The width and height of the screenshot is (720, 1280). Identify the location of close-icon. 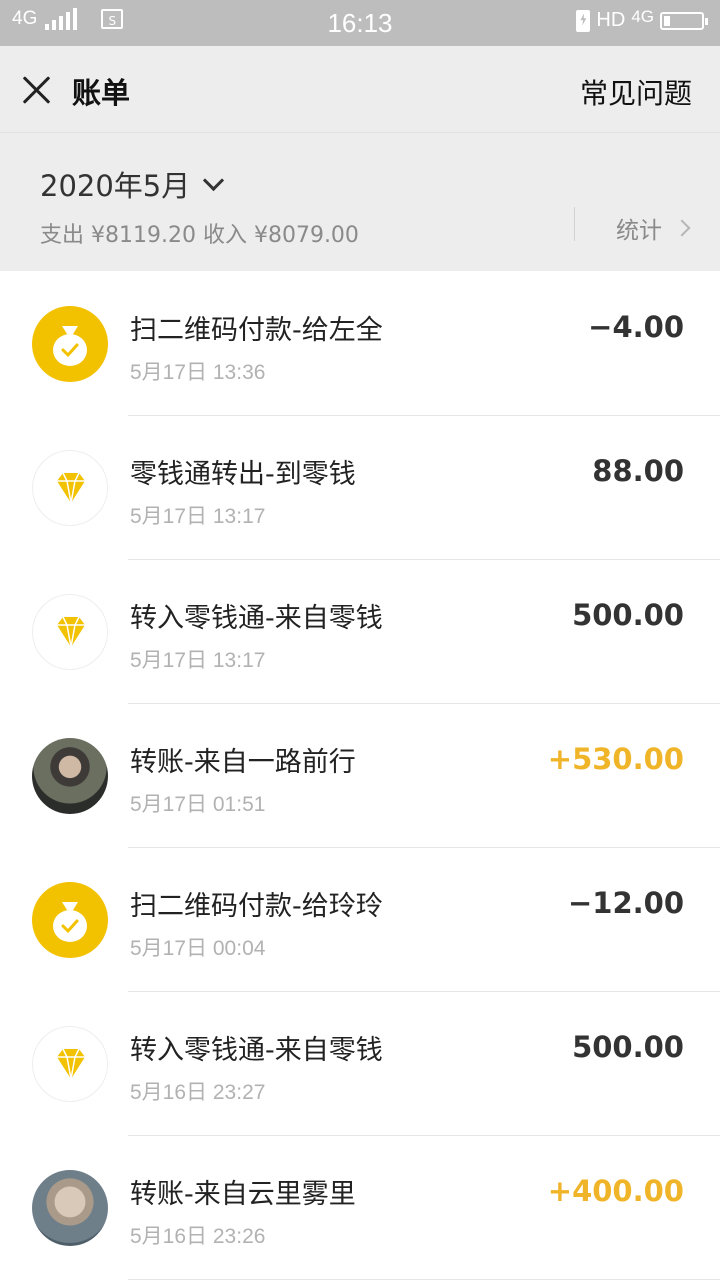
(36, 90).